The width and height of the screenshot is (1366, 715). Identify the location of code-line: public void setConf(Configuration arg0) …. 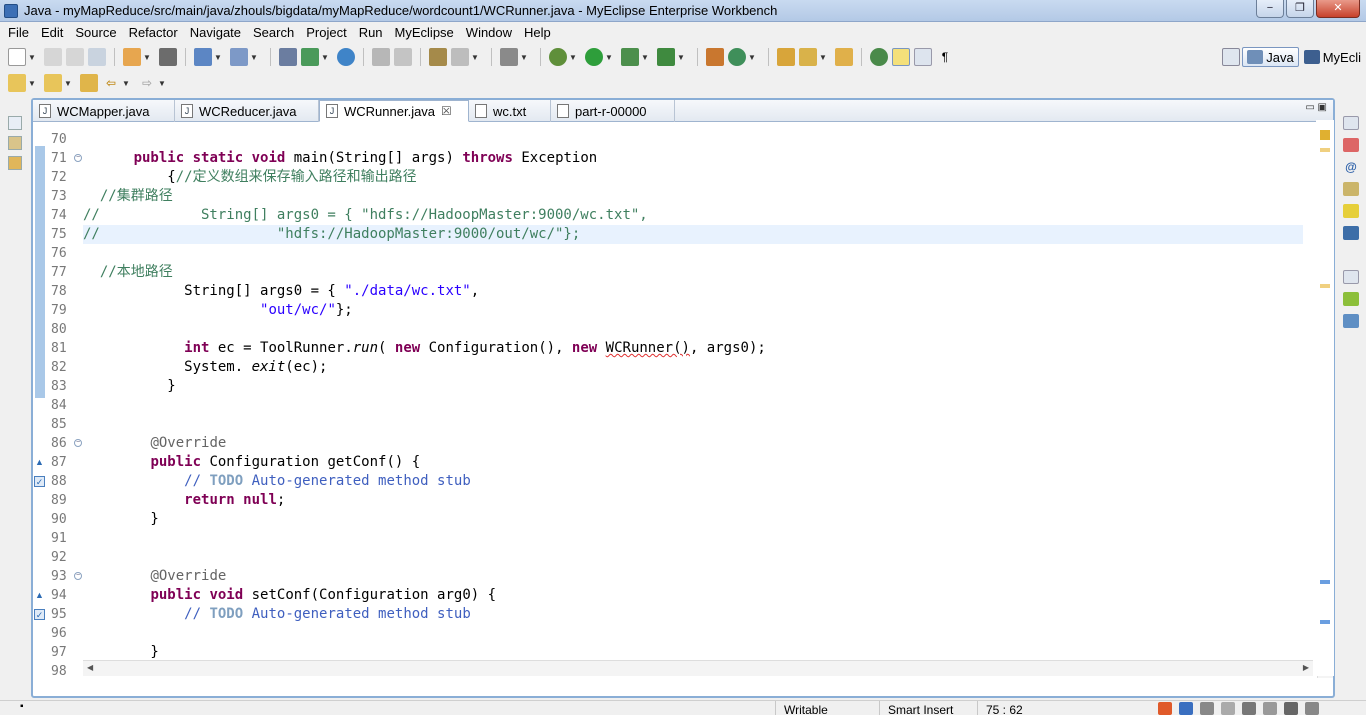
(693, 595).